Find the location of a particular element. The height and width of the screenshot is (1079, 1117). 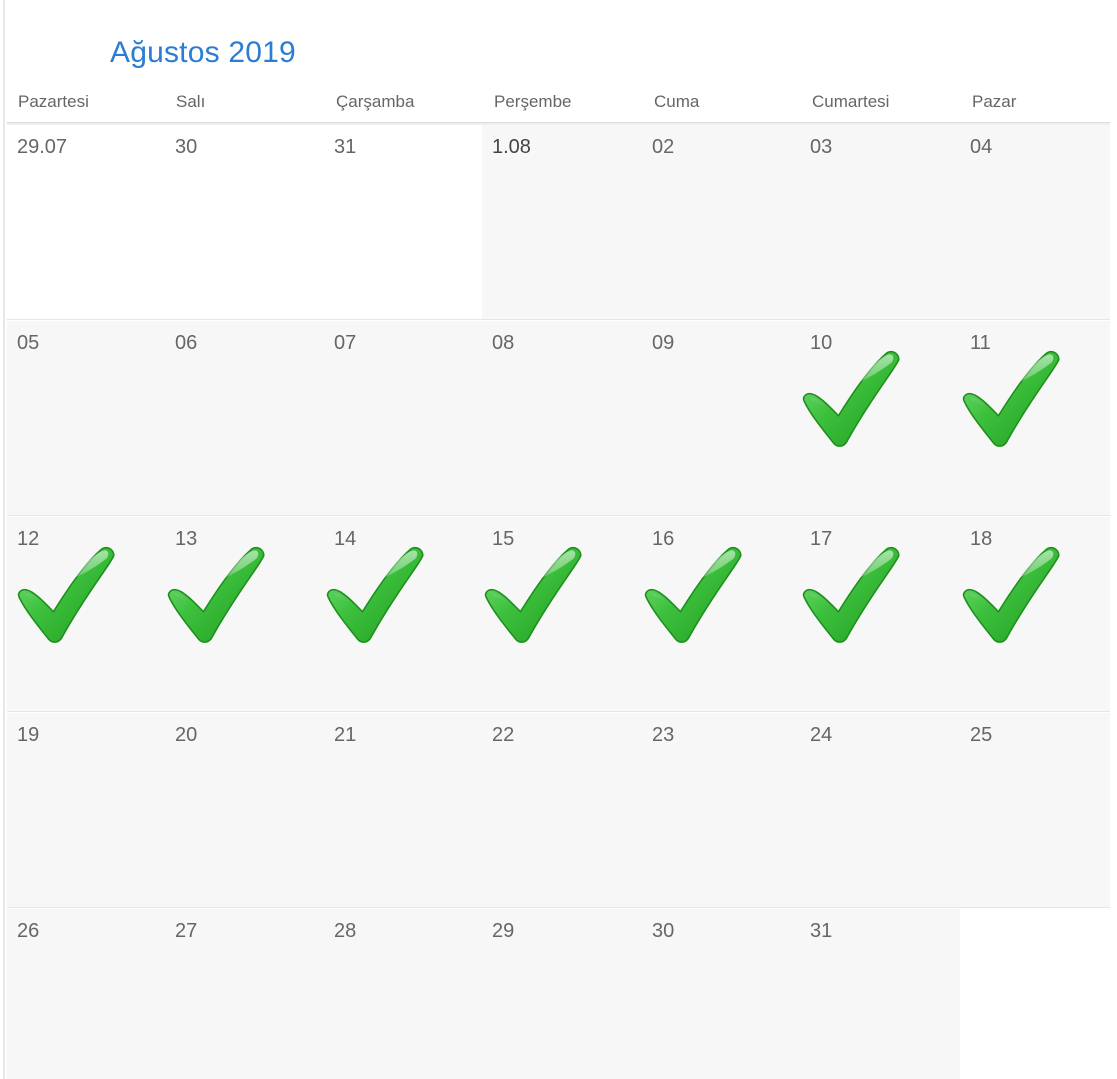

day-cell: 14 is located at coordinates (403, 614).